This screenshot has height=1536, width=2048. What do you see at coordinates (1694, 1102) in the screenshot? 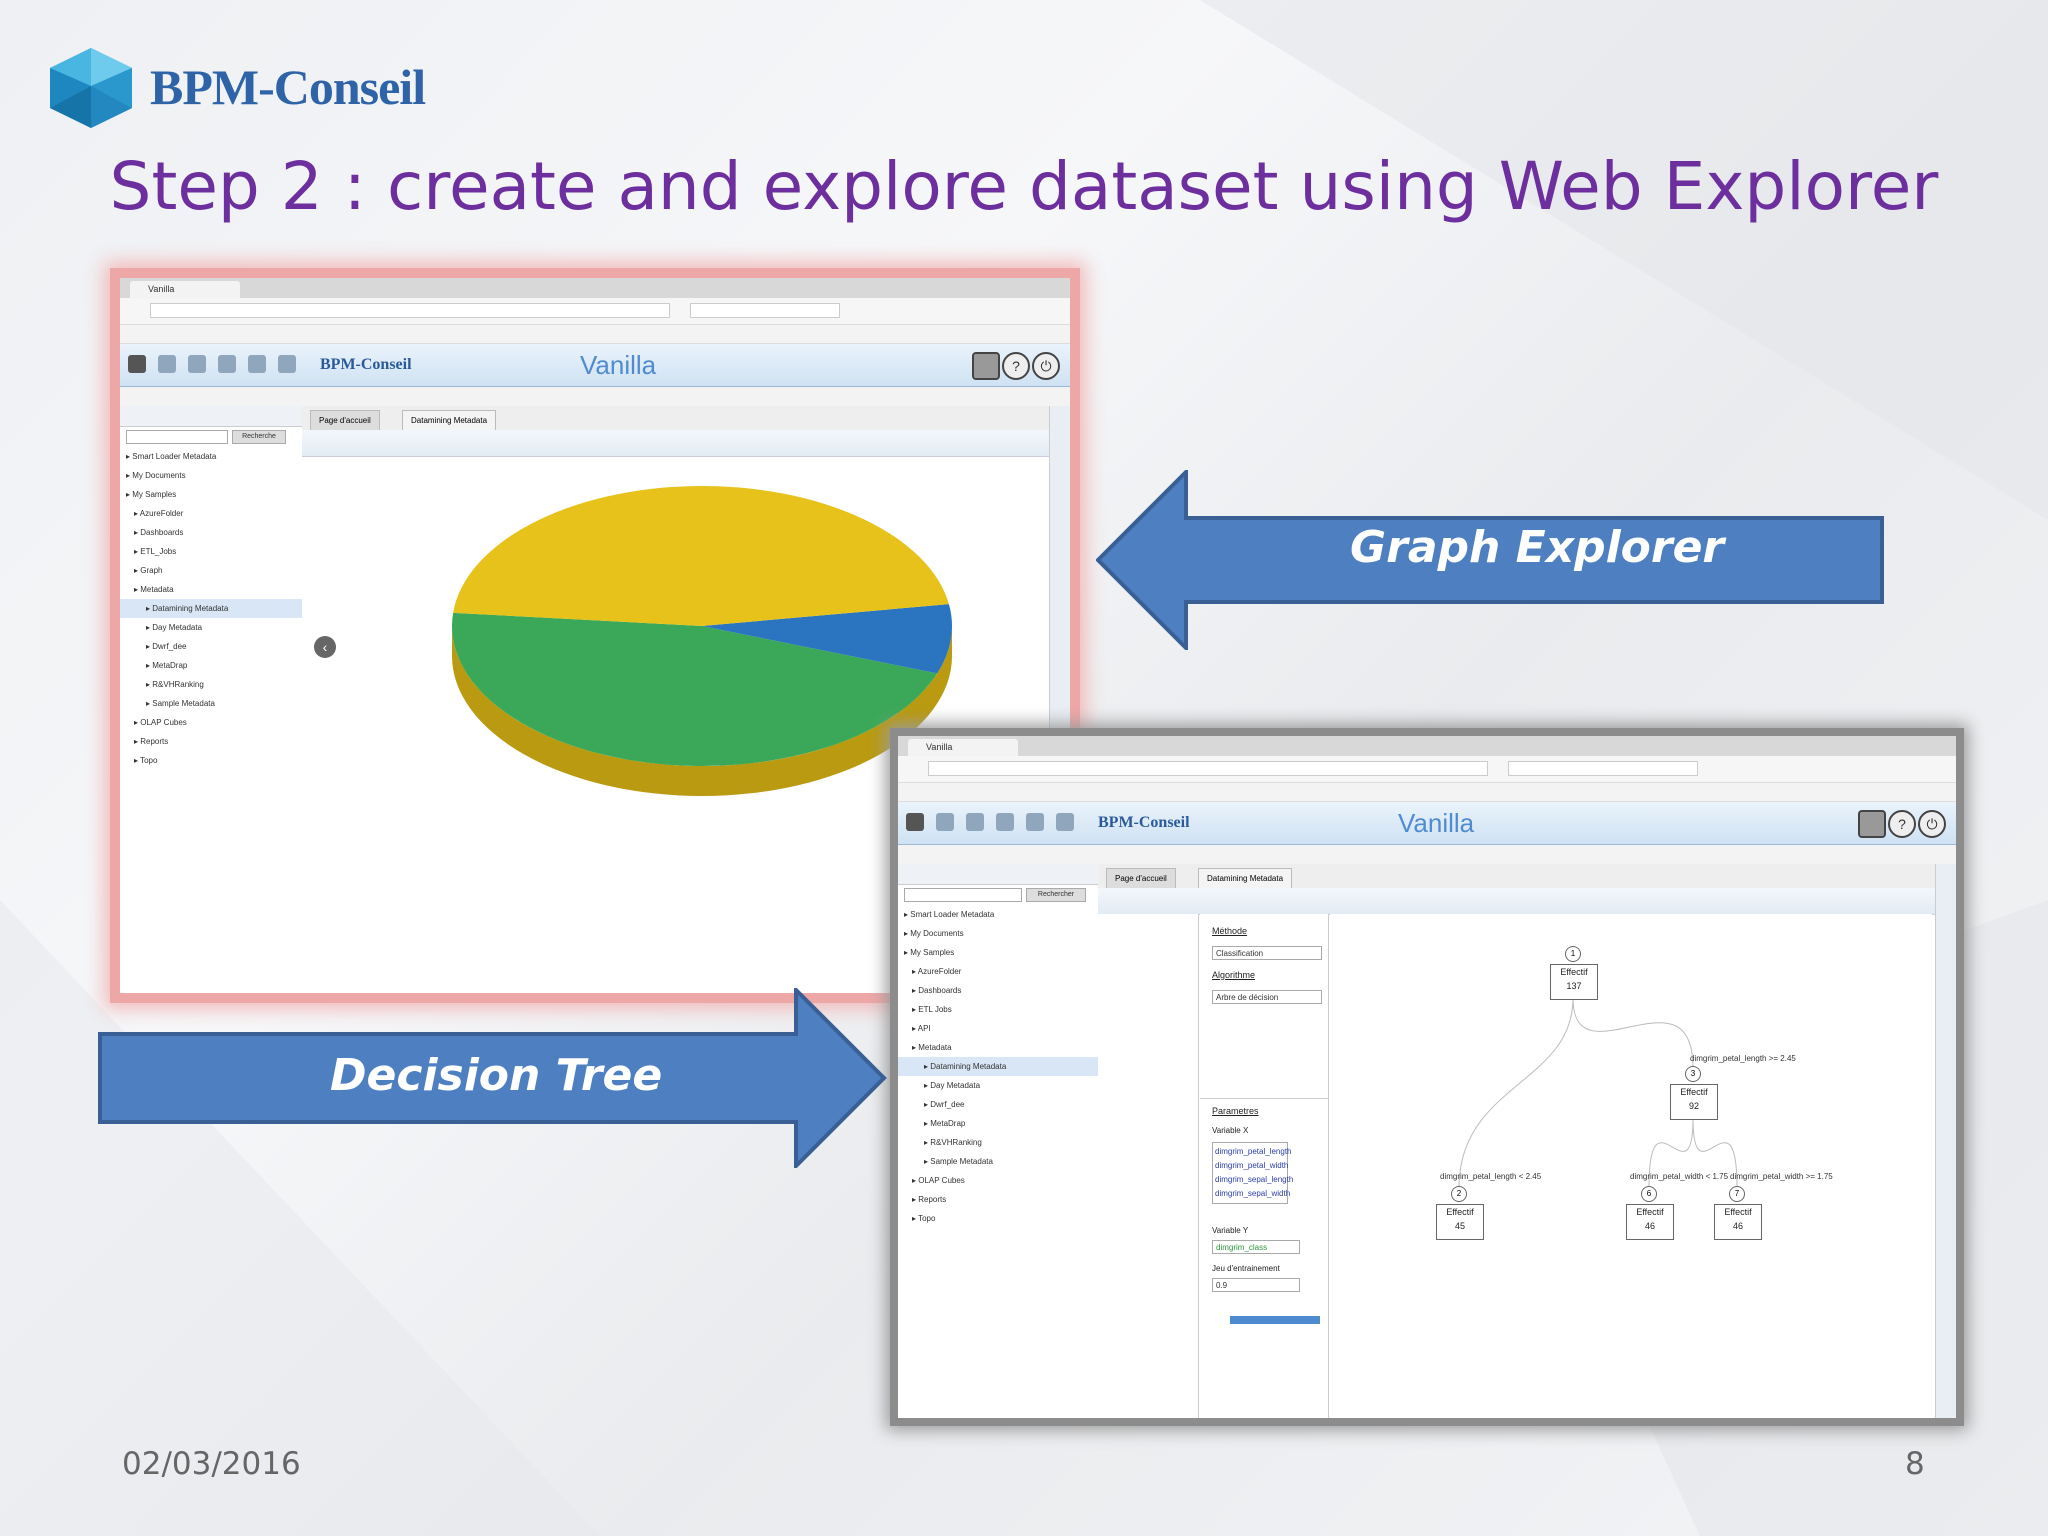
I see `tree-node: Effectif 92` at bounding box center [1694, 1102].